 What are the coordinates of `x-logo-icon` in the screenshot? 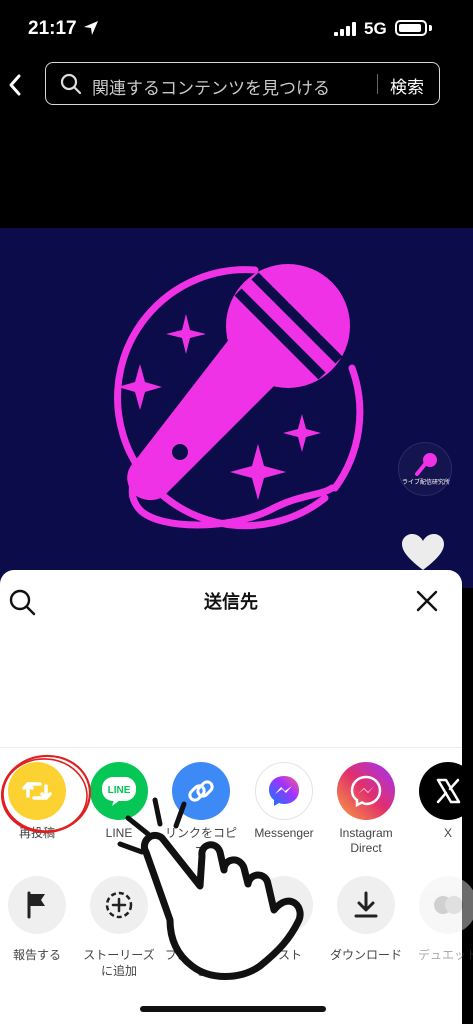 It's located at (446, 791).